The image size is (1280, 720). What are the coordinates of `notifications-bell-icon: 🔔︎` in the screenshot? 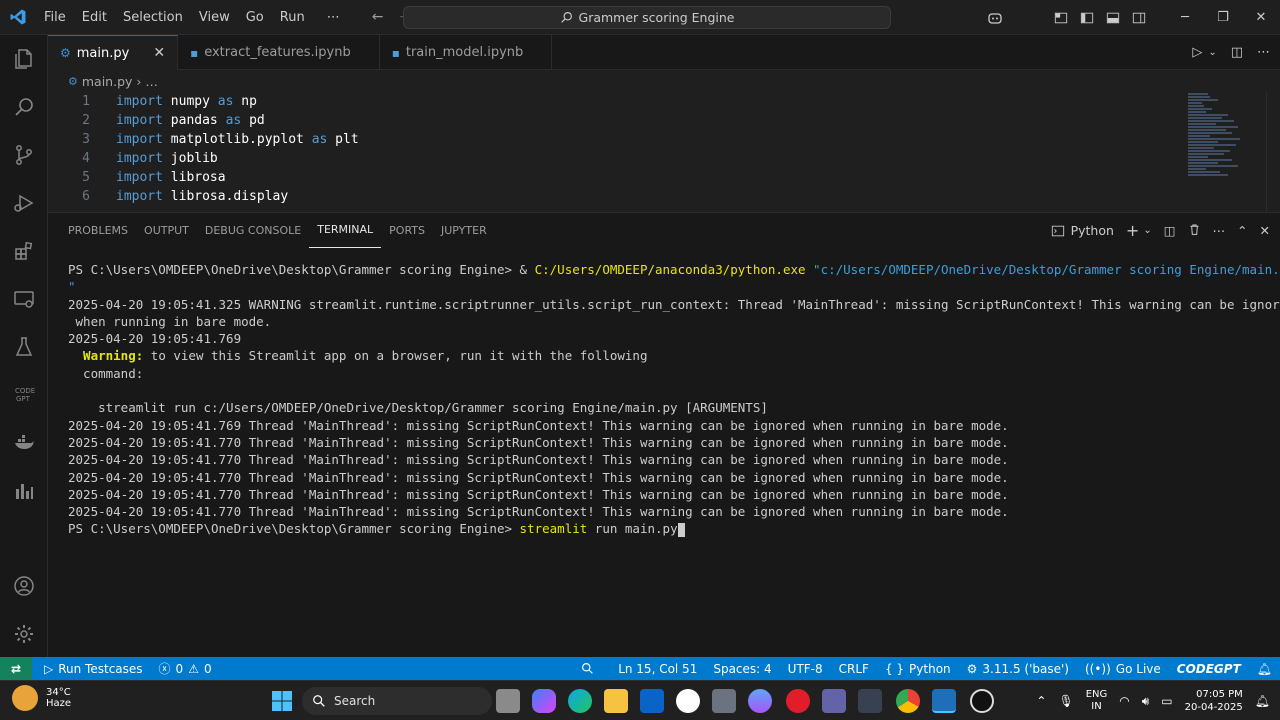 It's located at (1264, 669).